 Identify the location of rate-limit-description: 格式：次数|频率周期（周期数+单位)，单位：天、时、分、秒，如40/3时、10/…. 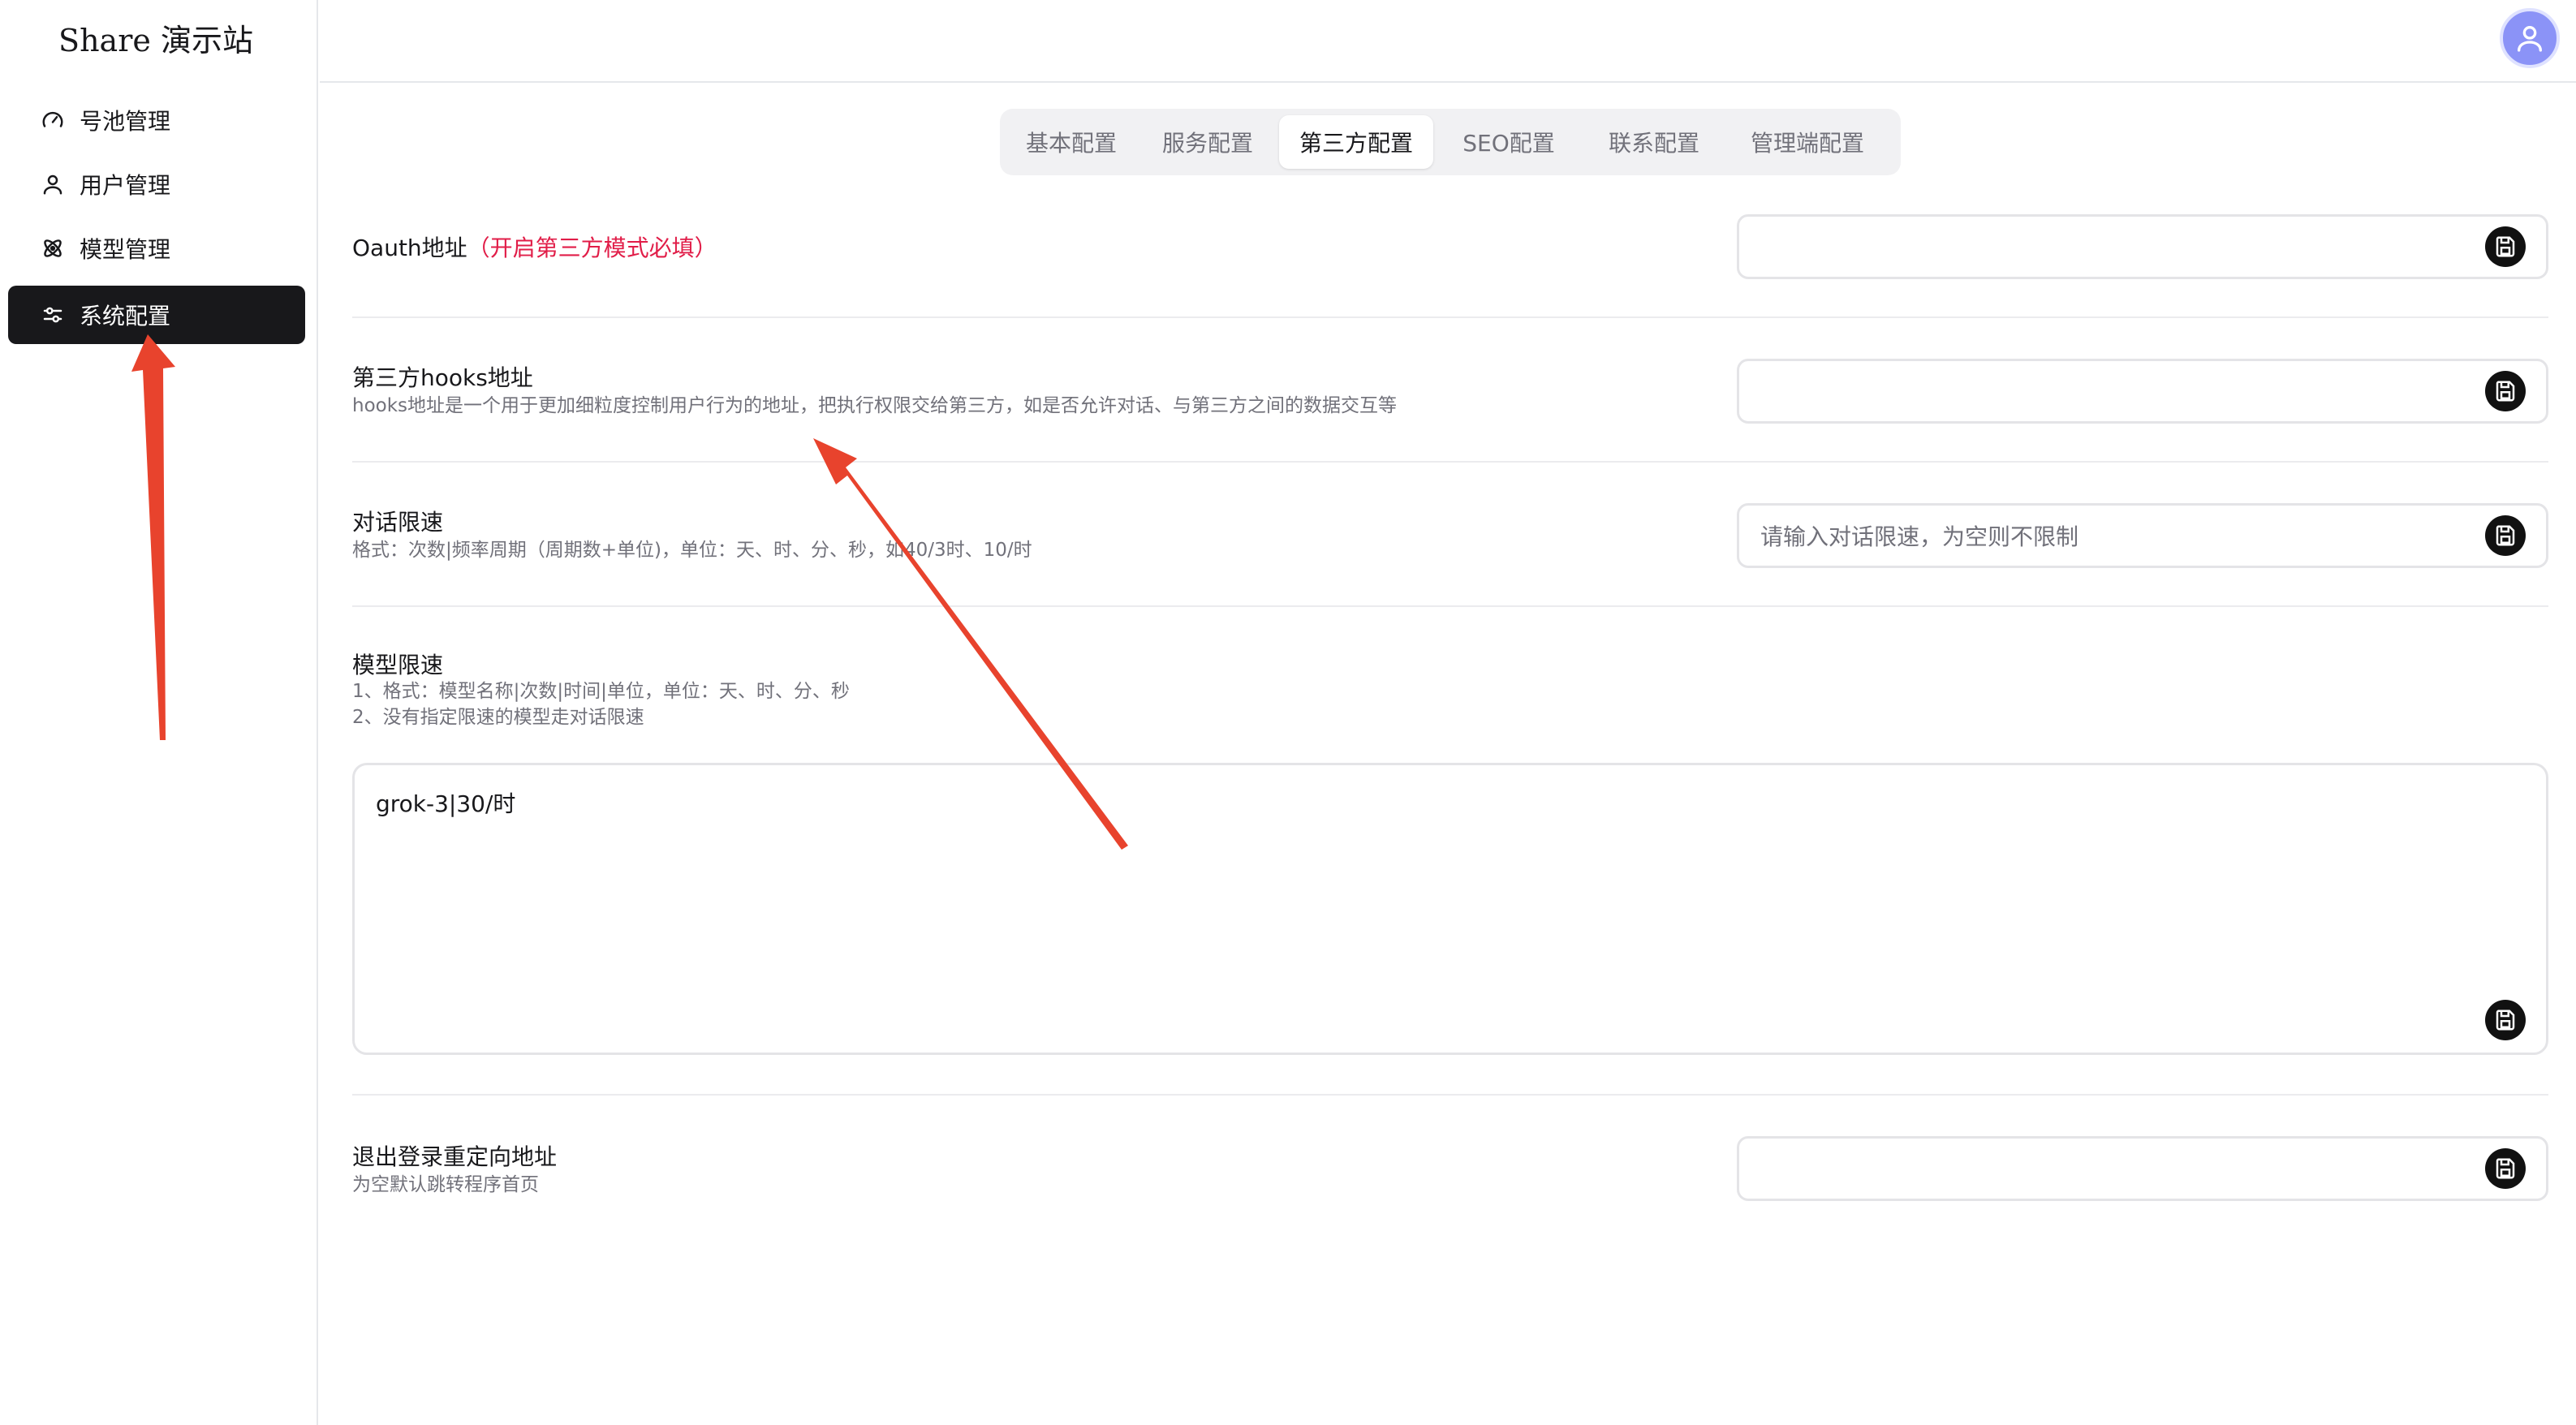
(692, 550).